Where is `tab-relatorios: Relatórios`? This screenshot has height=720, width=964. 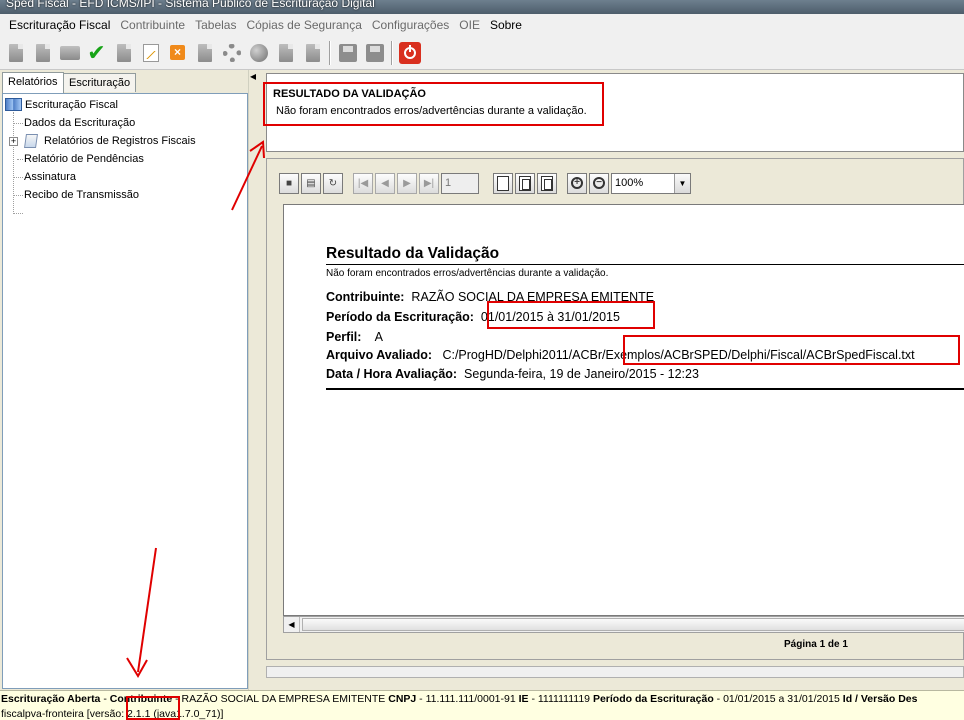 tab-relatorios: Relatórios is located at coordinates (33, 82).